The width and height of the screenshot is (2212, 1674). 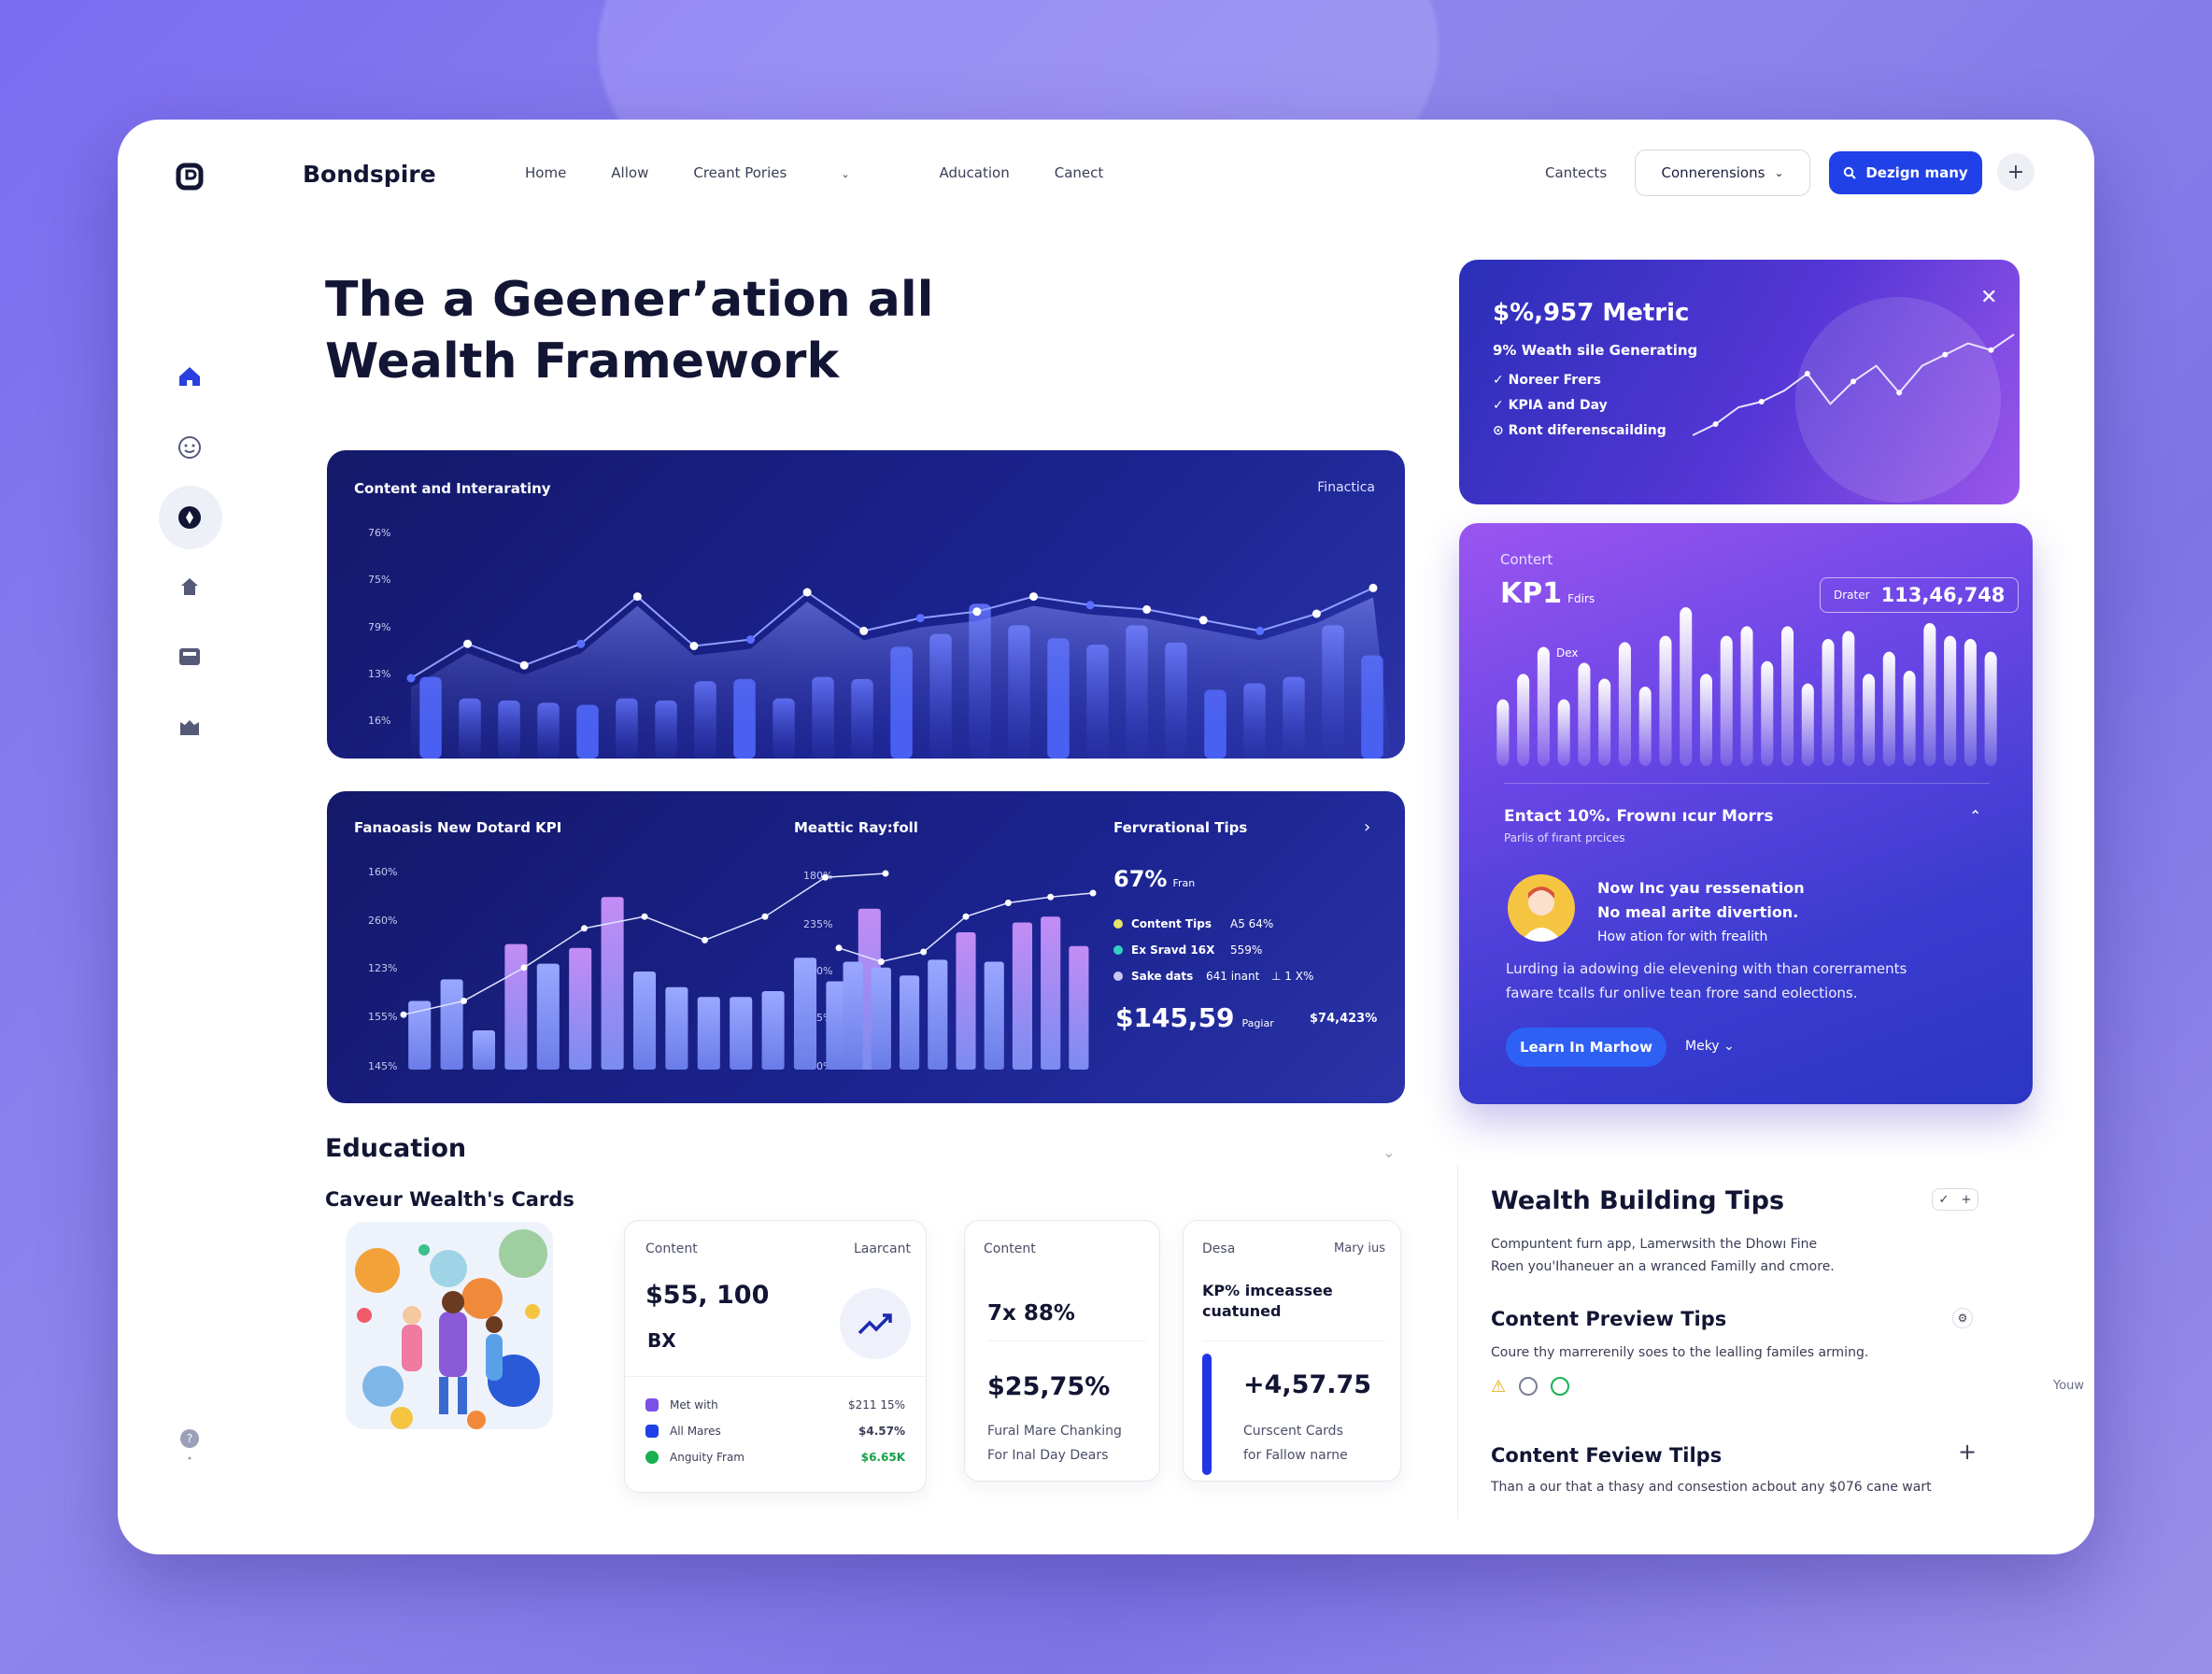 What do you see at coordinates (1175, 1017) in the screenshot?
I see `tips-amount-value: $145,59` at bounding box center [1175, 1017].